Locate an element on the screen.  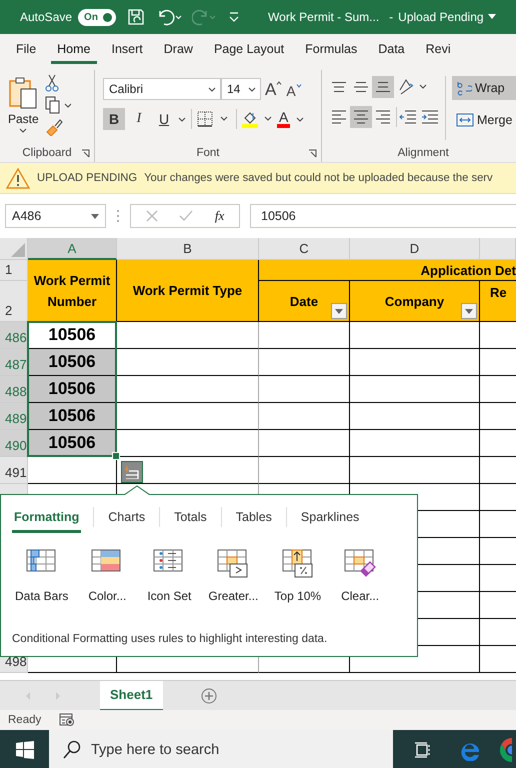
bold-button: B is located at coordinates (114, 119).